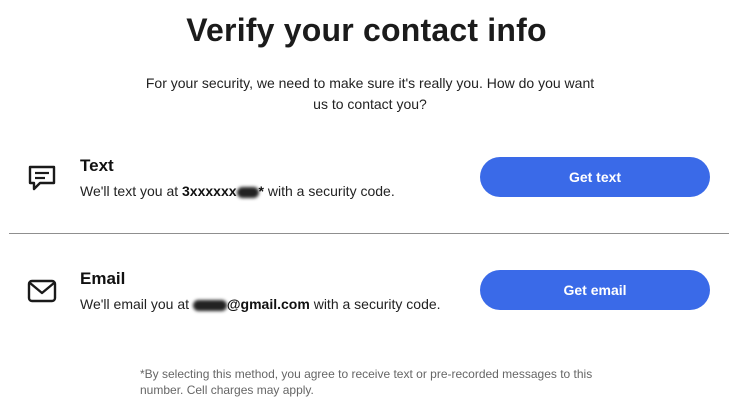  Describe the element at coordinates (97, 165) in the screenshot. I see `text-option-heading: Text` at that location.